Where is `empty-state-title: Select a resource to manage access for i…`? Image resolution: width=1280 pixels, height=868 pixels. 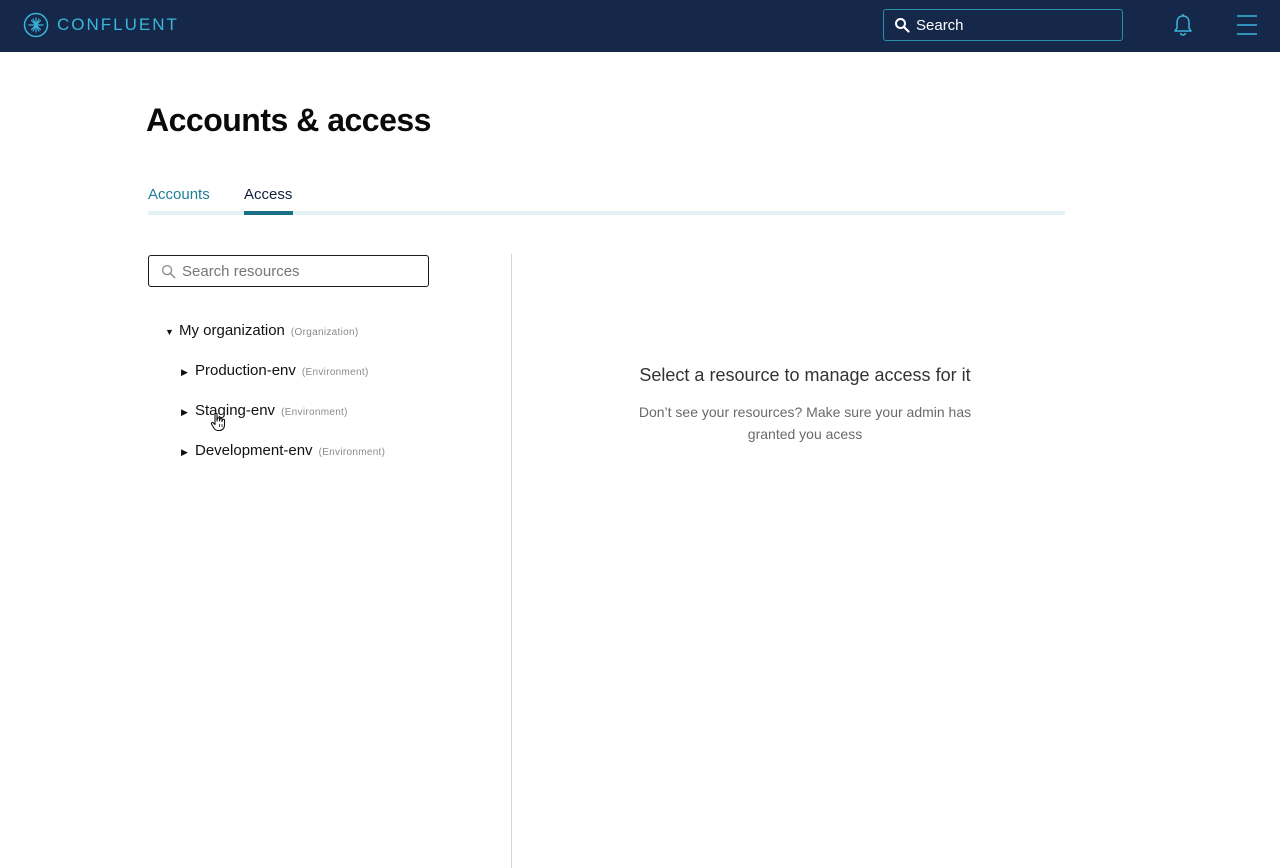
empty-state-title: Select a resource to manage access for i… is located at coordinates (805, 375).